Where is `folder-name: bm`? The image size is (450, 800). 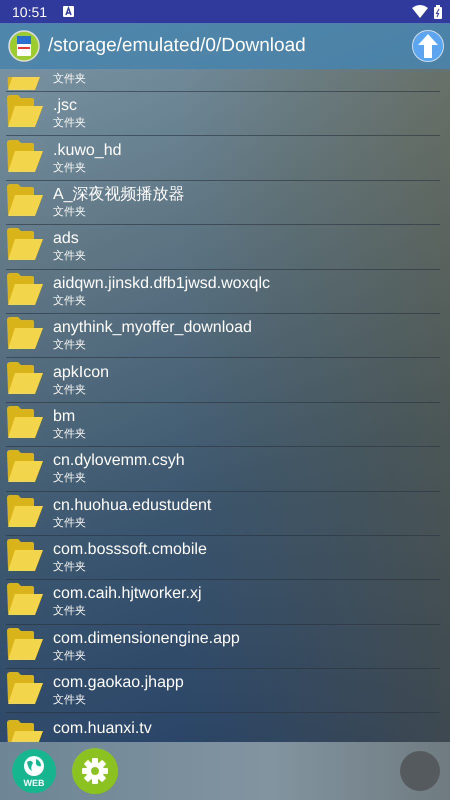
folder-name: bm is located at coordinates (64, 416).